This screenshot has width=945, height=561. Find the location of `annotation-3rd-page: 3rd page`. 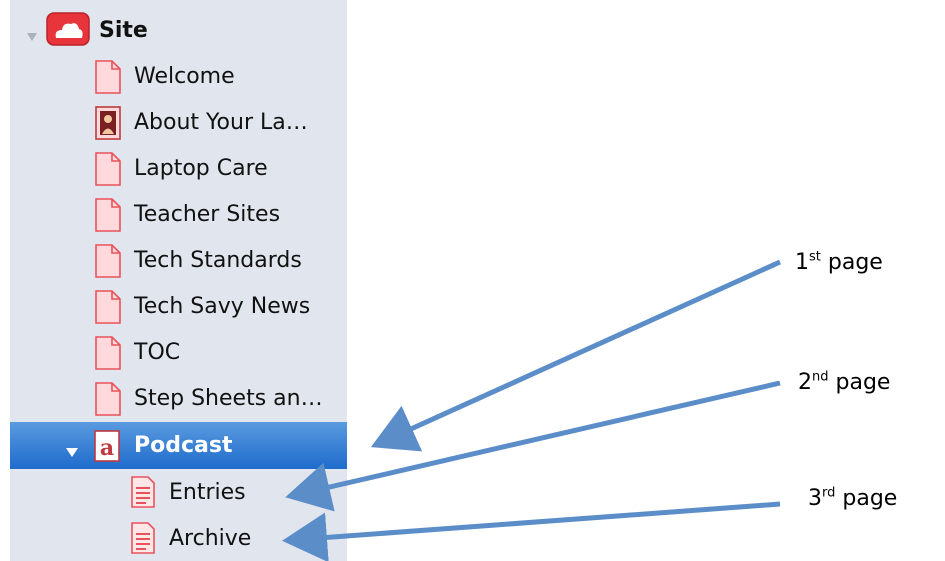

annotation-3rd-page: 3rd page is located at coordinates (852, 498).